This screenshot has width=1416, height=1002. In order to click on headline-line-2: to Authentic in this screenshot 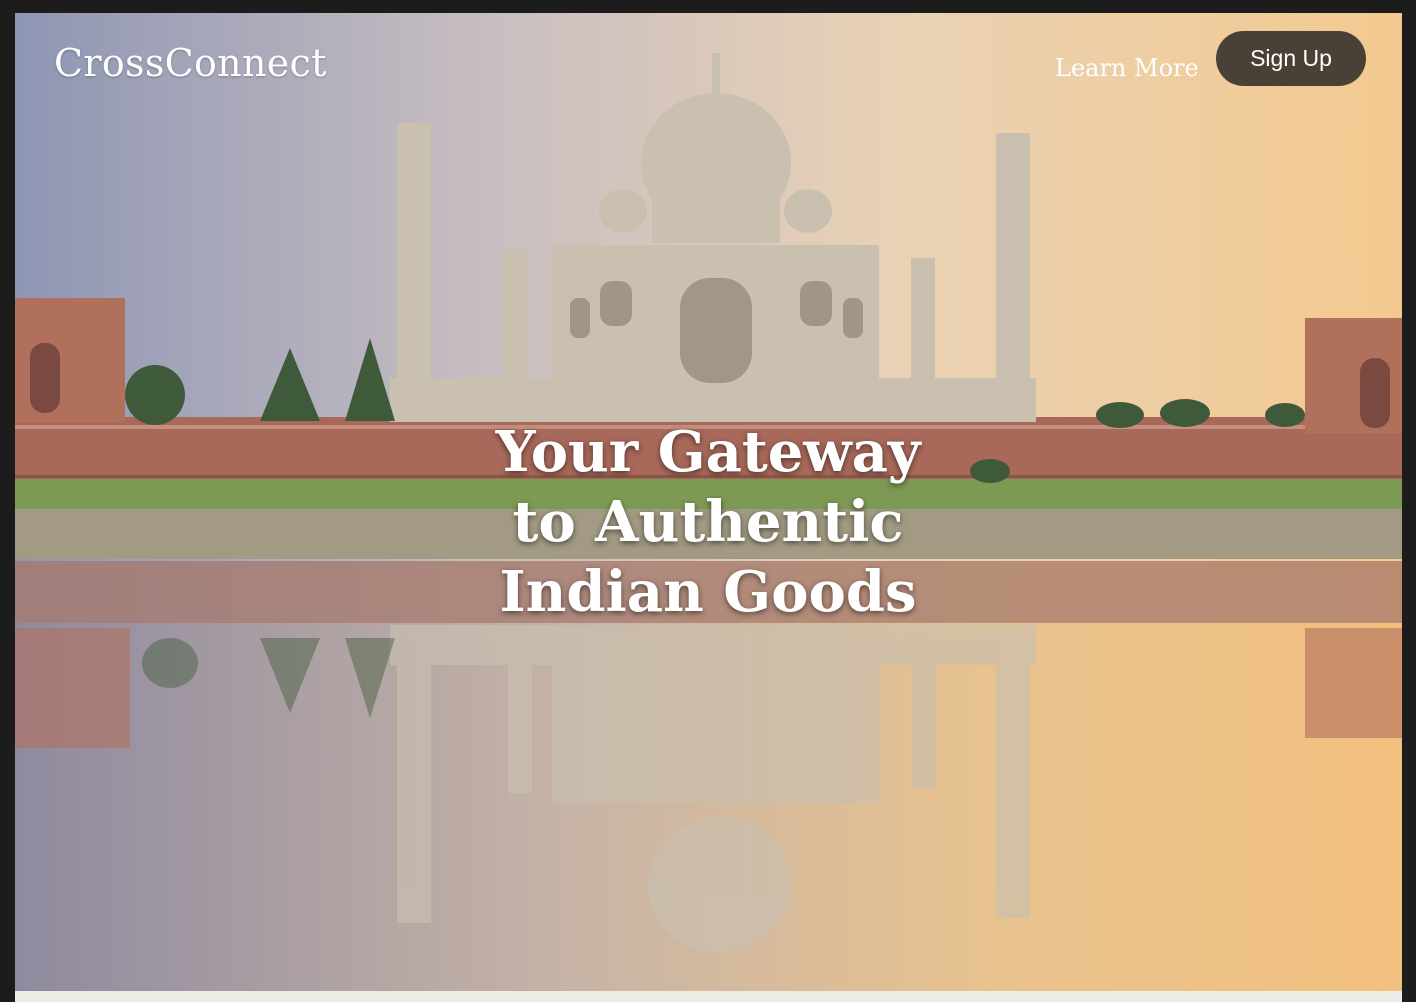, I will do `click(708, 522)`.